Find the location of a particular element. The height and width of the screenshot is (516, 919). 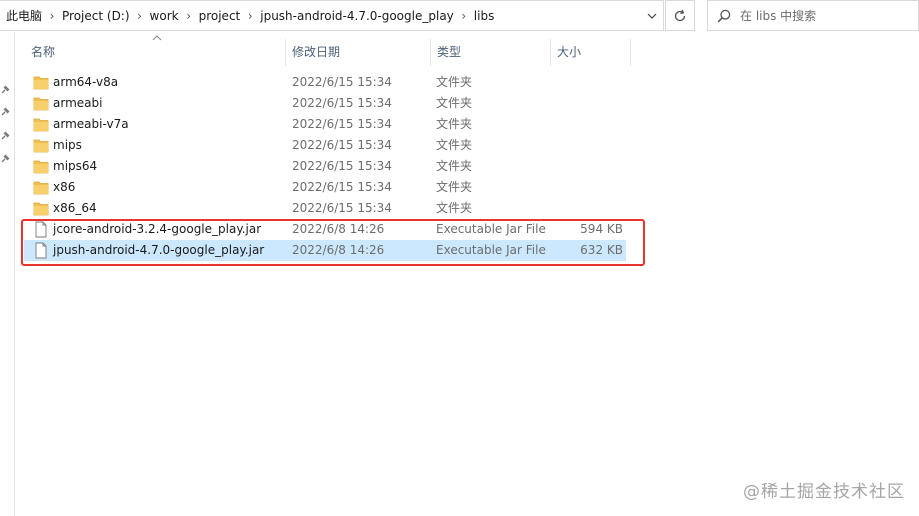

column-header-row: 名称 修改日期 类型 大小 is located at coordinates (467, 49).